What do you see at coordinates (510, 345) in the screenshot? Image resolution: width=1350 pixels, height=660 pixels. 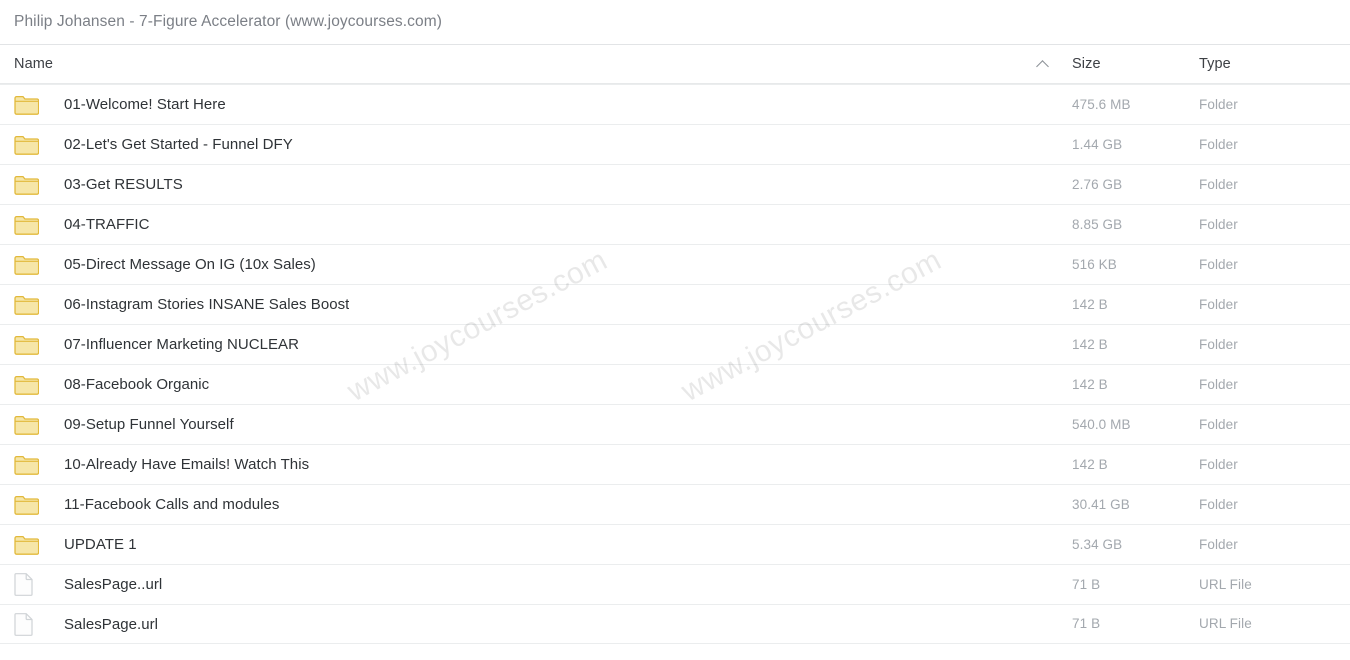 I see `cell-name: 07-Influencer Marketing NUCLEAR` at bounding box center [510, 345].